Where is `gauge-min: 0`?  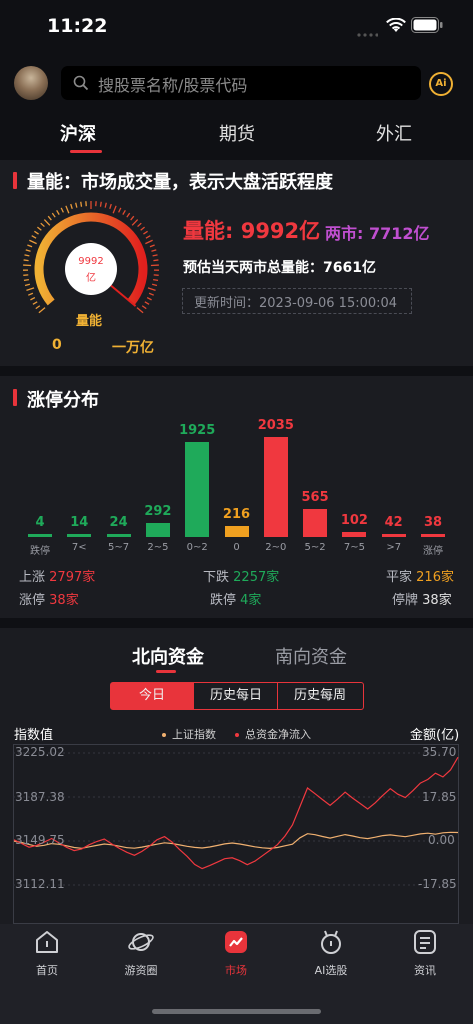
gauge-min: 0 is located at coordinates (57, 345).